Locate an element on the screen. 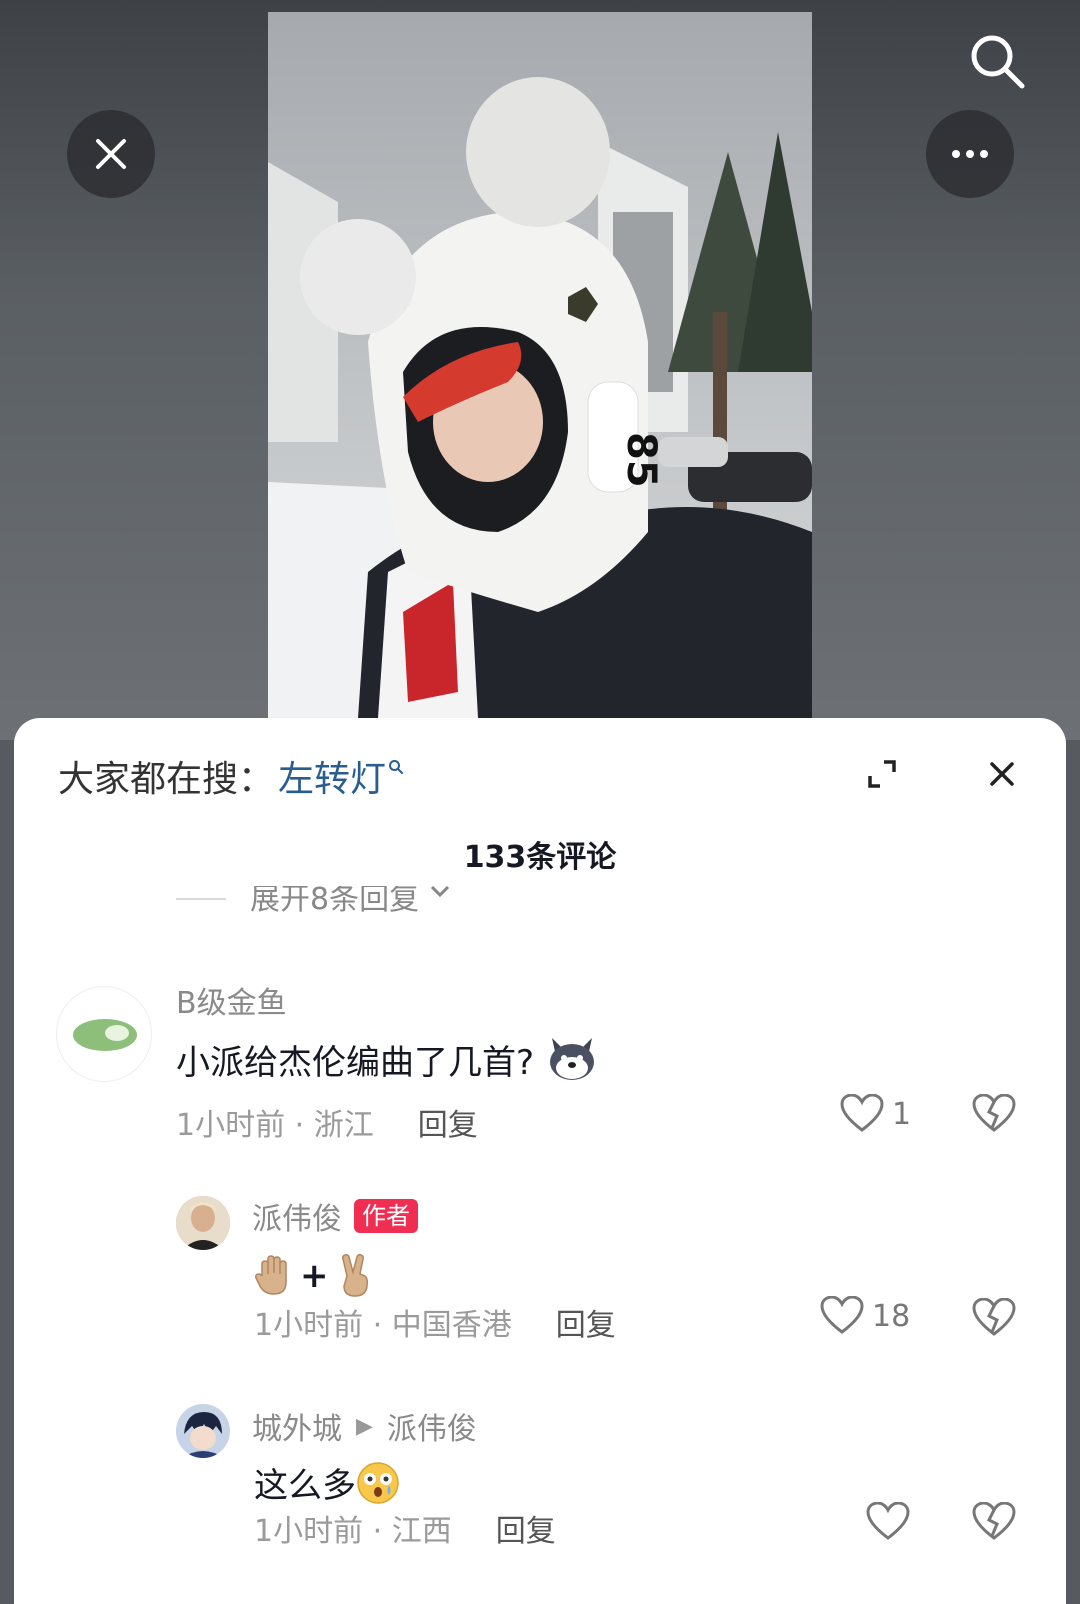  comment-time-location: 1小时前 · 中国香港 is located at coordinates (383, 1325).